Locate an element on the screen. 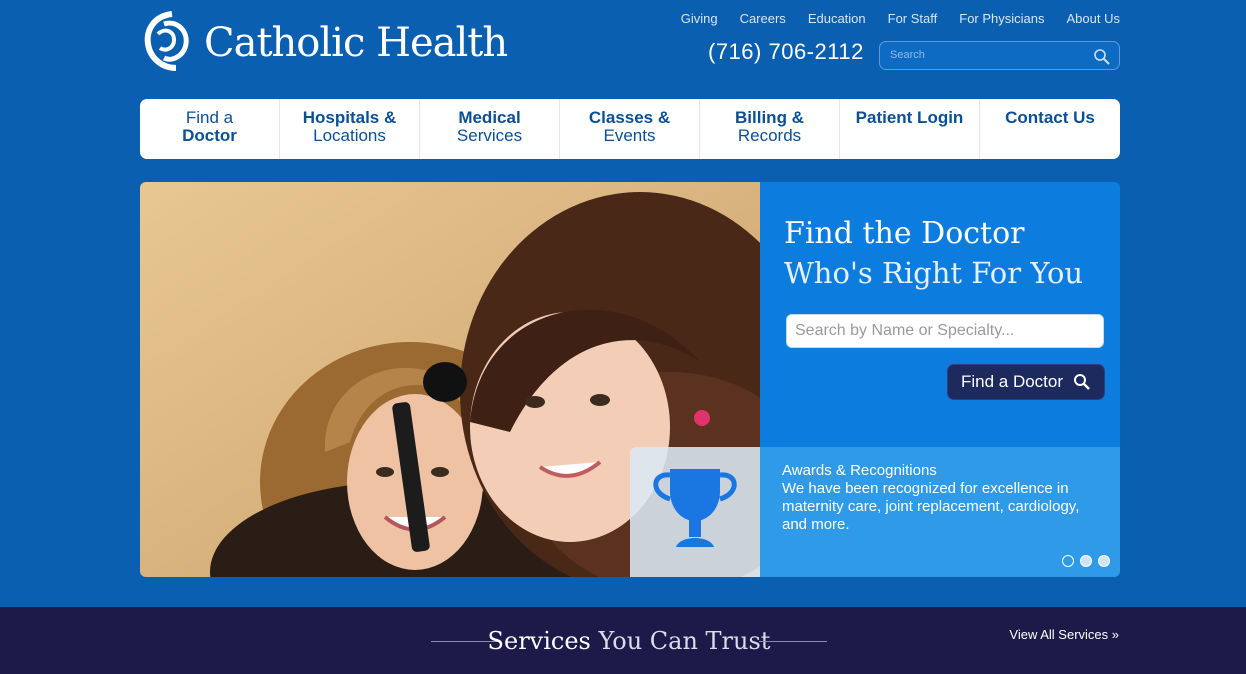 The height and width of the screenshot is (674, 1246). nav-find-a-doctor: Find a Doctor is located at coordinates (210, 129).